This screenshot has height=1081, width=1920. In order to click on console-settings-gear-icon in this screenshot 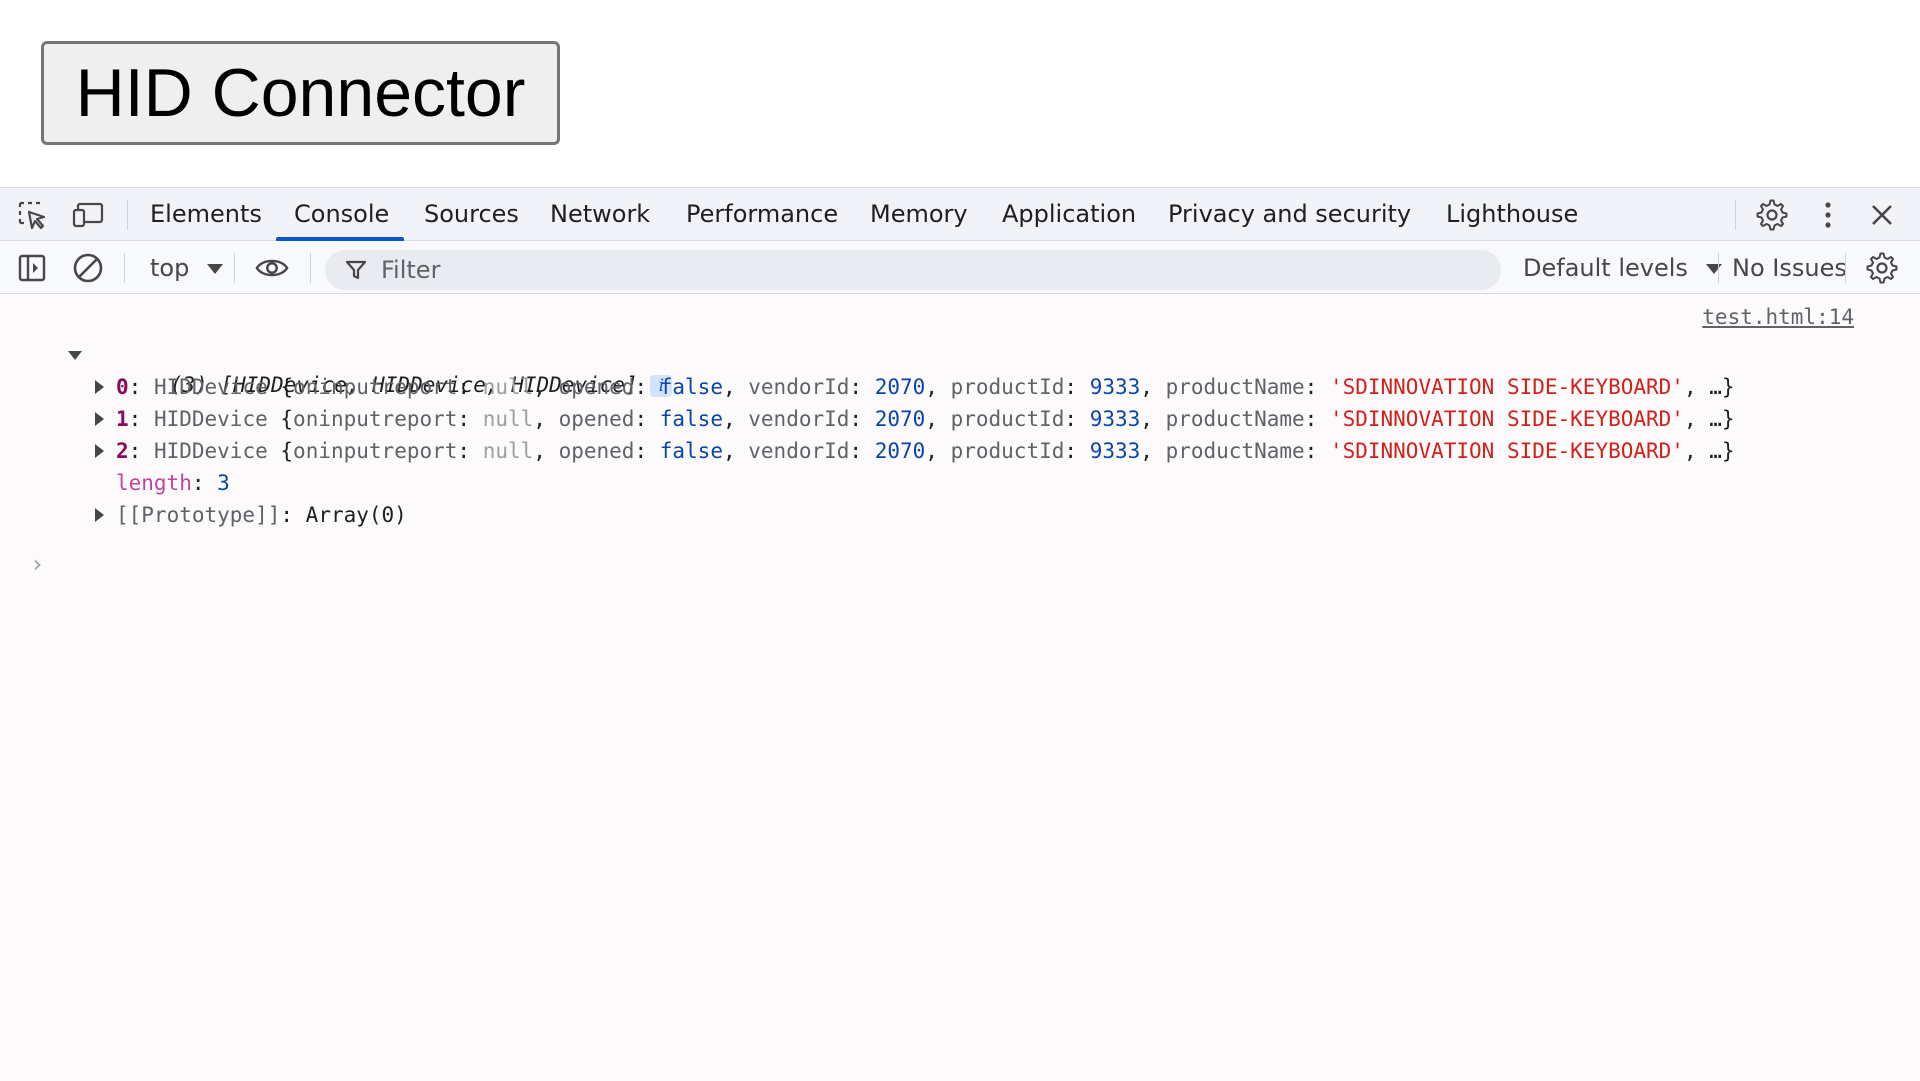, I will do `click(1882, 268)`.